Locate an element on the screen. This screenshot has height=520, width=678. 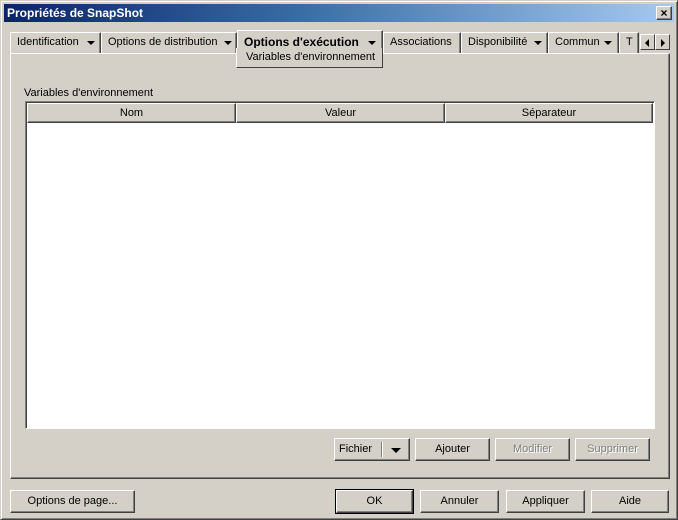
tab-associations: Associations is located at coordinates (422, 42).